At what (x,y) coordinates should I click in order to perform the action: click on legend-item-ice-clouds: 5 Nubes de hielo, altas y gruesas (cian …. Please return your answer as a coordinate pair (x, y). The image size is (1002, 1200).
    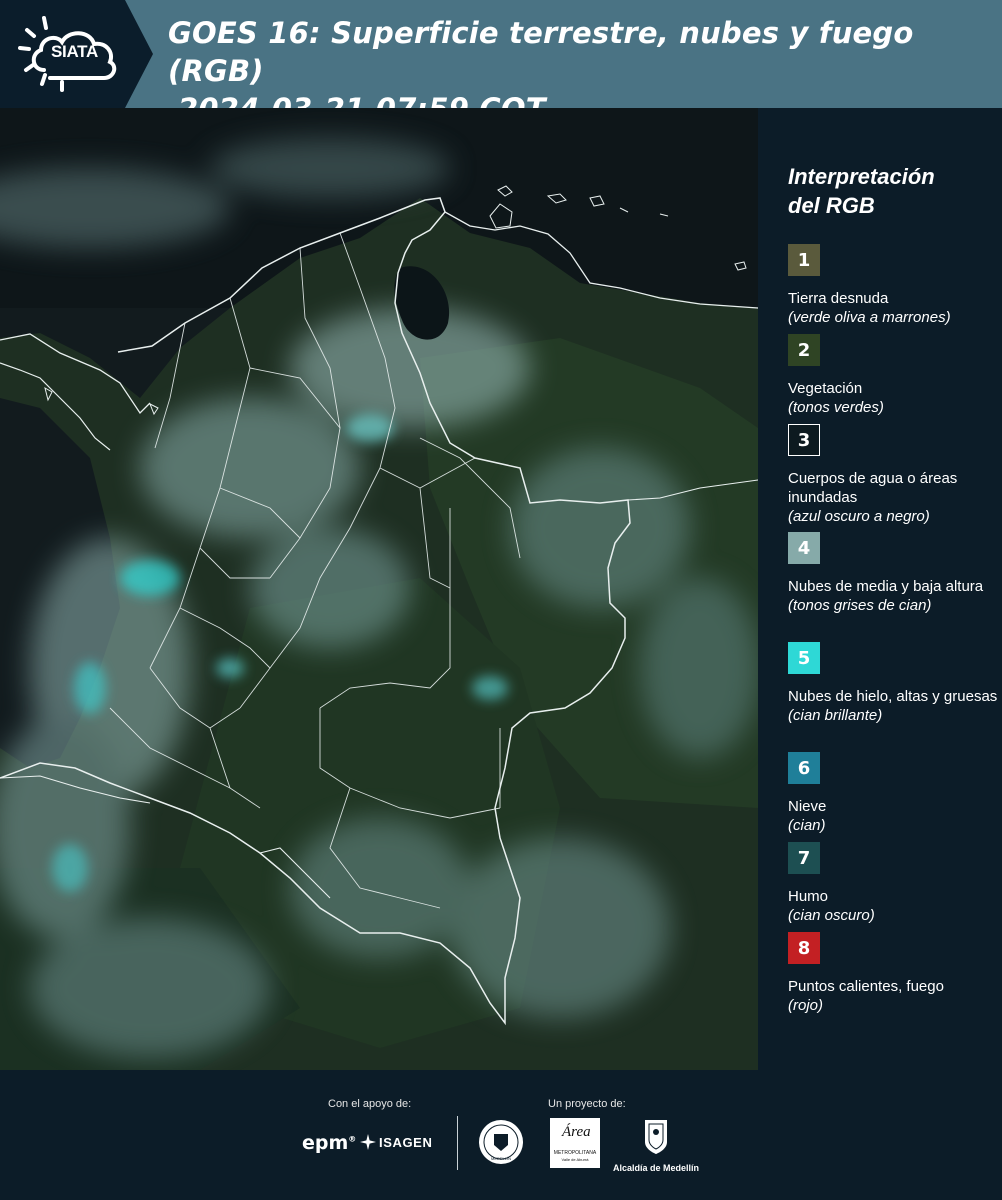
    Looking at the image, I should click on (893, 683).